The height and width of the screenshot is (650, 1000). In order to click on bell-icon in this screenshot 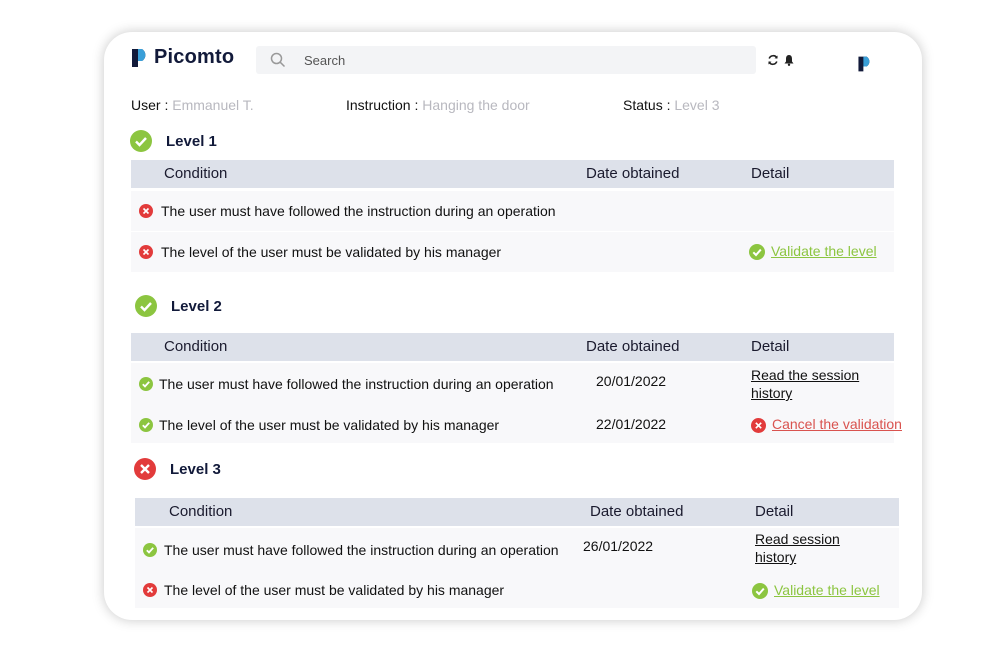, I will do `click(789, 60)`.